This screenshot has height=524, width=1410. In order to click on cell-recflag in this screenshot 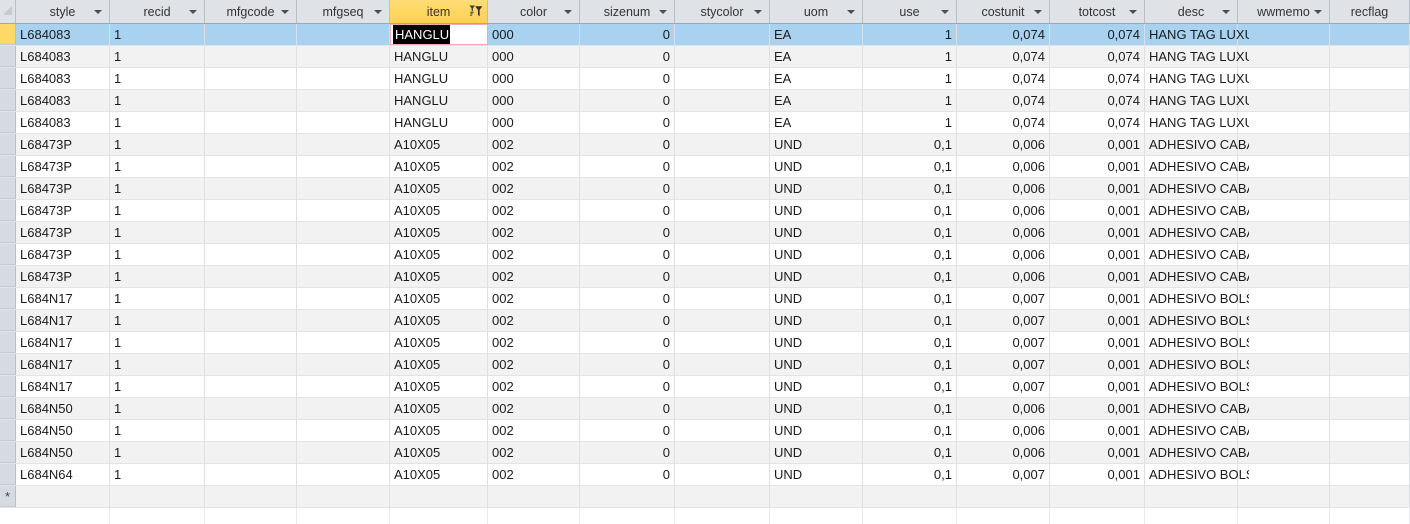, I will do `click(1370, 452)`.